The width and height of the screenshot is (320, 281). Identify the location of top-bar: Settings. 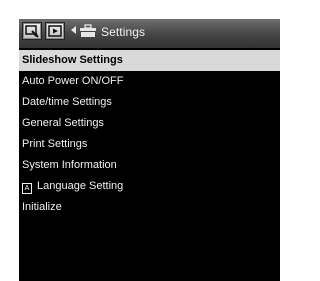
(149, 33).